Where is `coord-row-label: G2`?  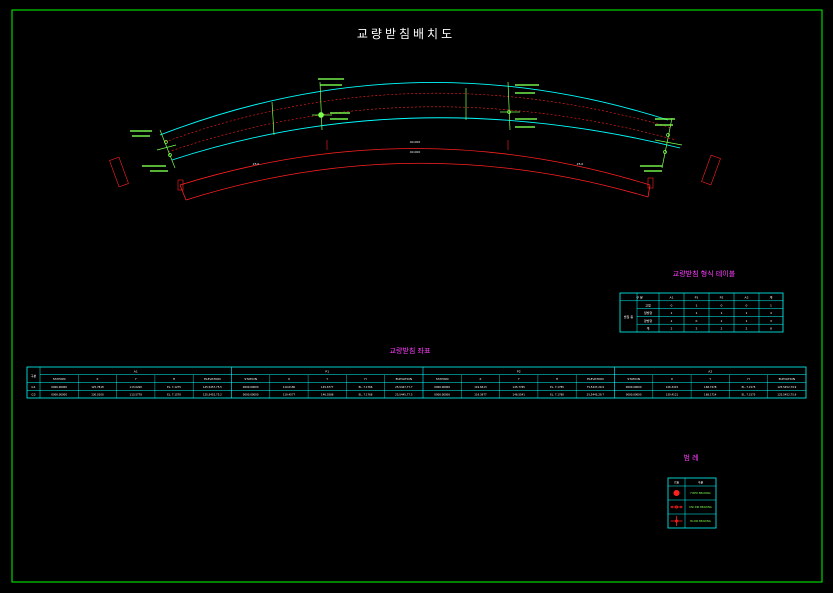 coord-row-label: G2 is located at coordinates (33, 395).